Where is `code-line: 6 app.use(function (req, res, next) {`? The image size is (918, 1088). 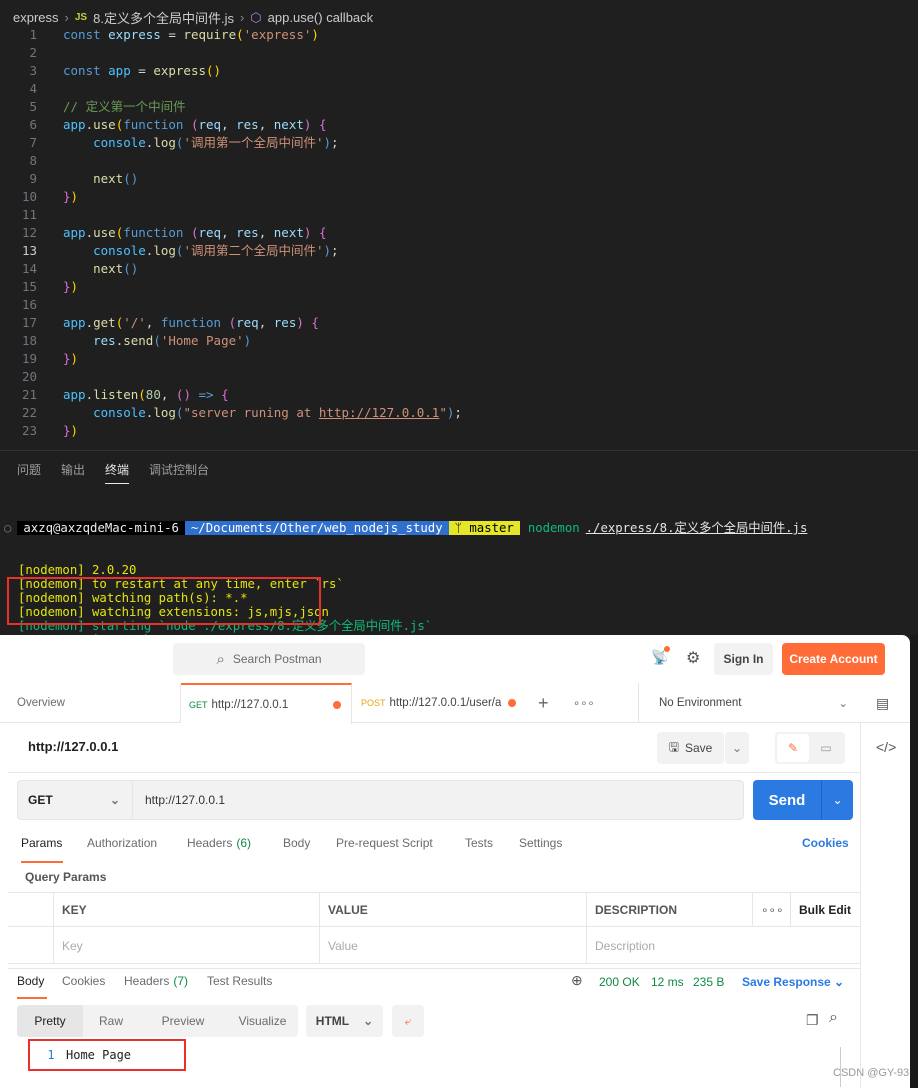 code-line: 6 app.use(function (req, res, next) { is located at coordinates (459, 125).